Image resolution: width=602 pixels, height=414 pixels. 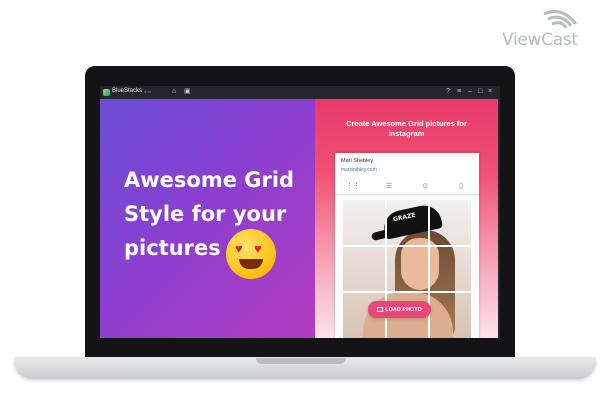 What do you see at coordinates (547, 29) in the screenshot?
I see `viewcast-watermark: ViewCast` at bounding box center [547, 29].